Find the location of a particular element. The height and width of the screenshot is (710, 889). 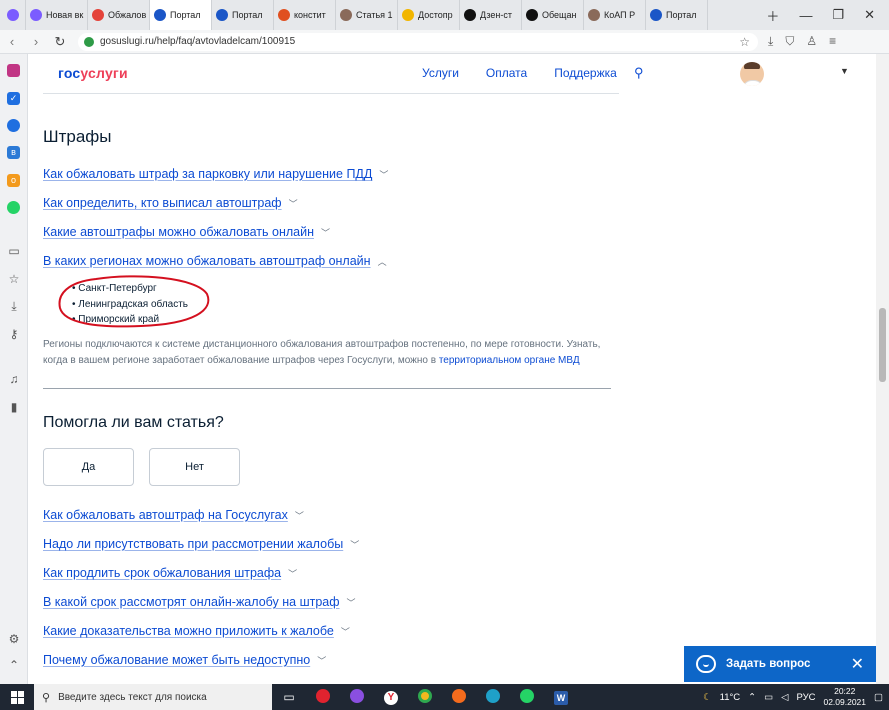

browser-tab: Достопр is located at coordinates (429, 15).